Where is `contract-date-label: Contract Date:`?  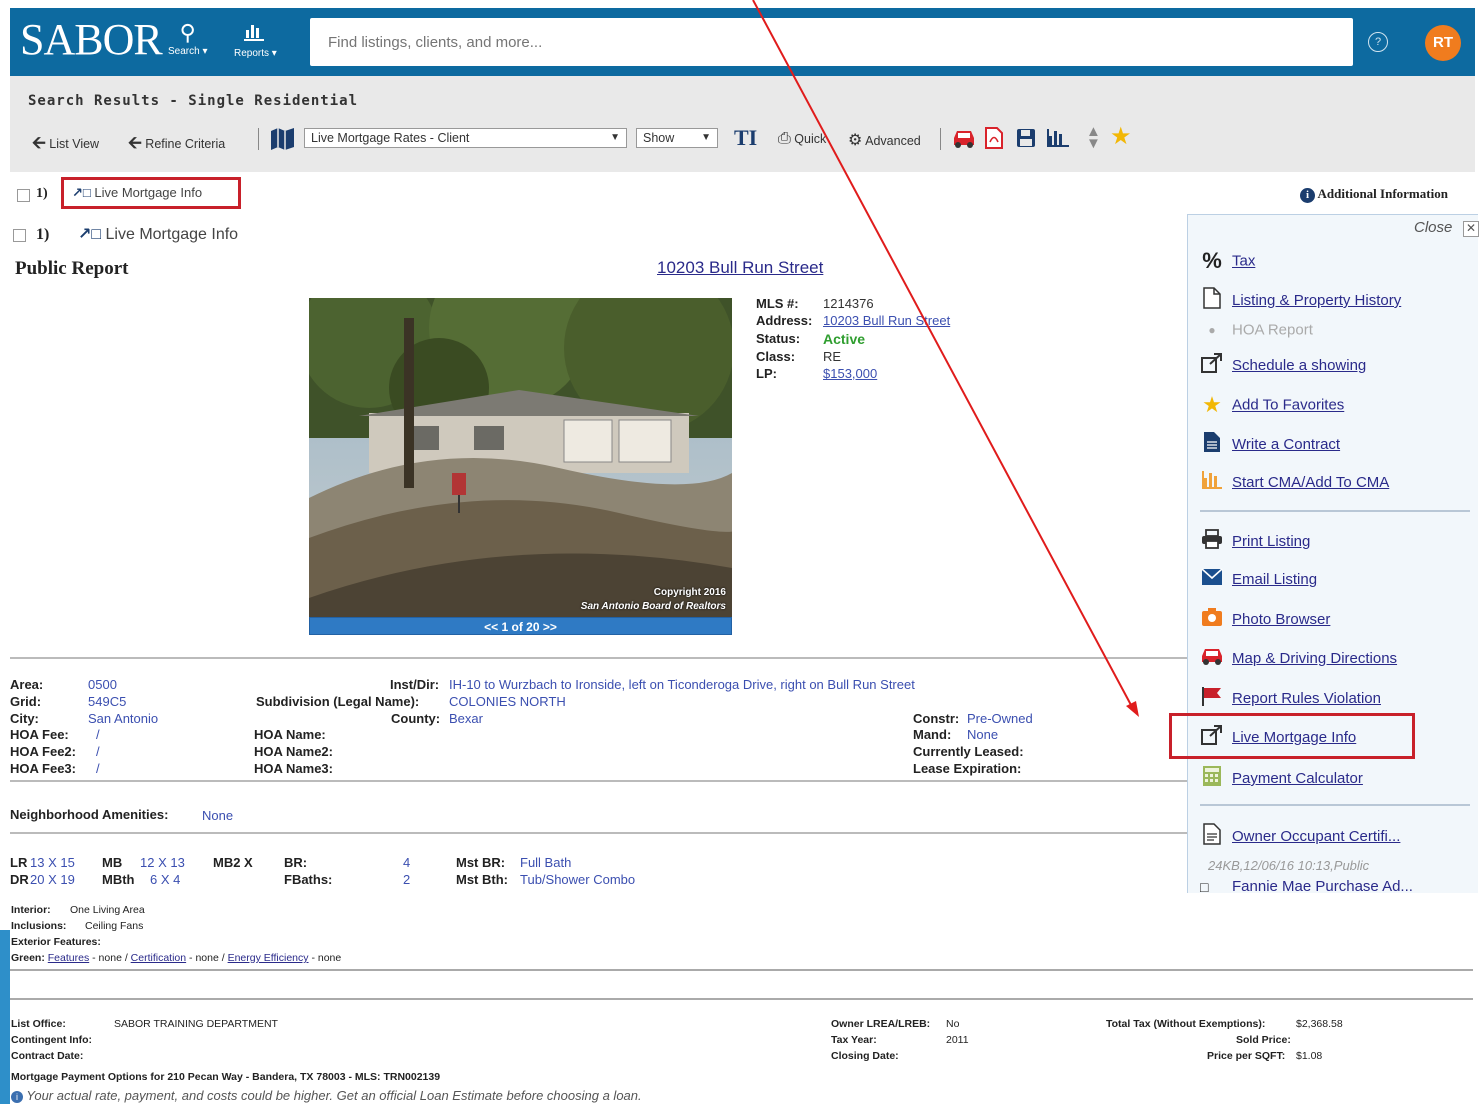
contract-date-label: Contract Date: is located at coordinates (47, 1056).